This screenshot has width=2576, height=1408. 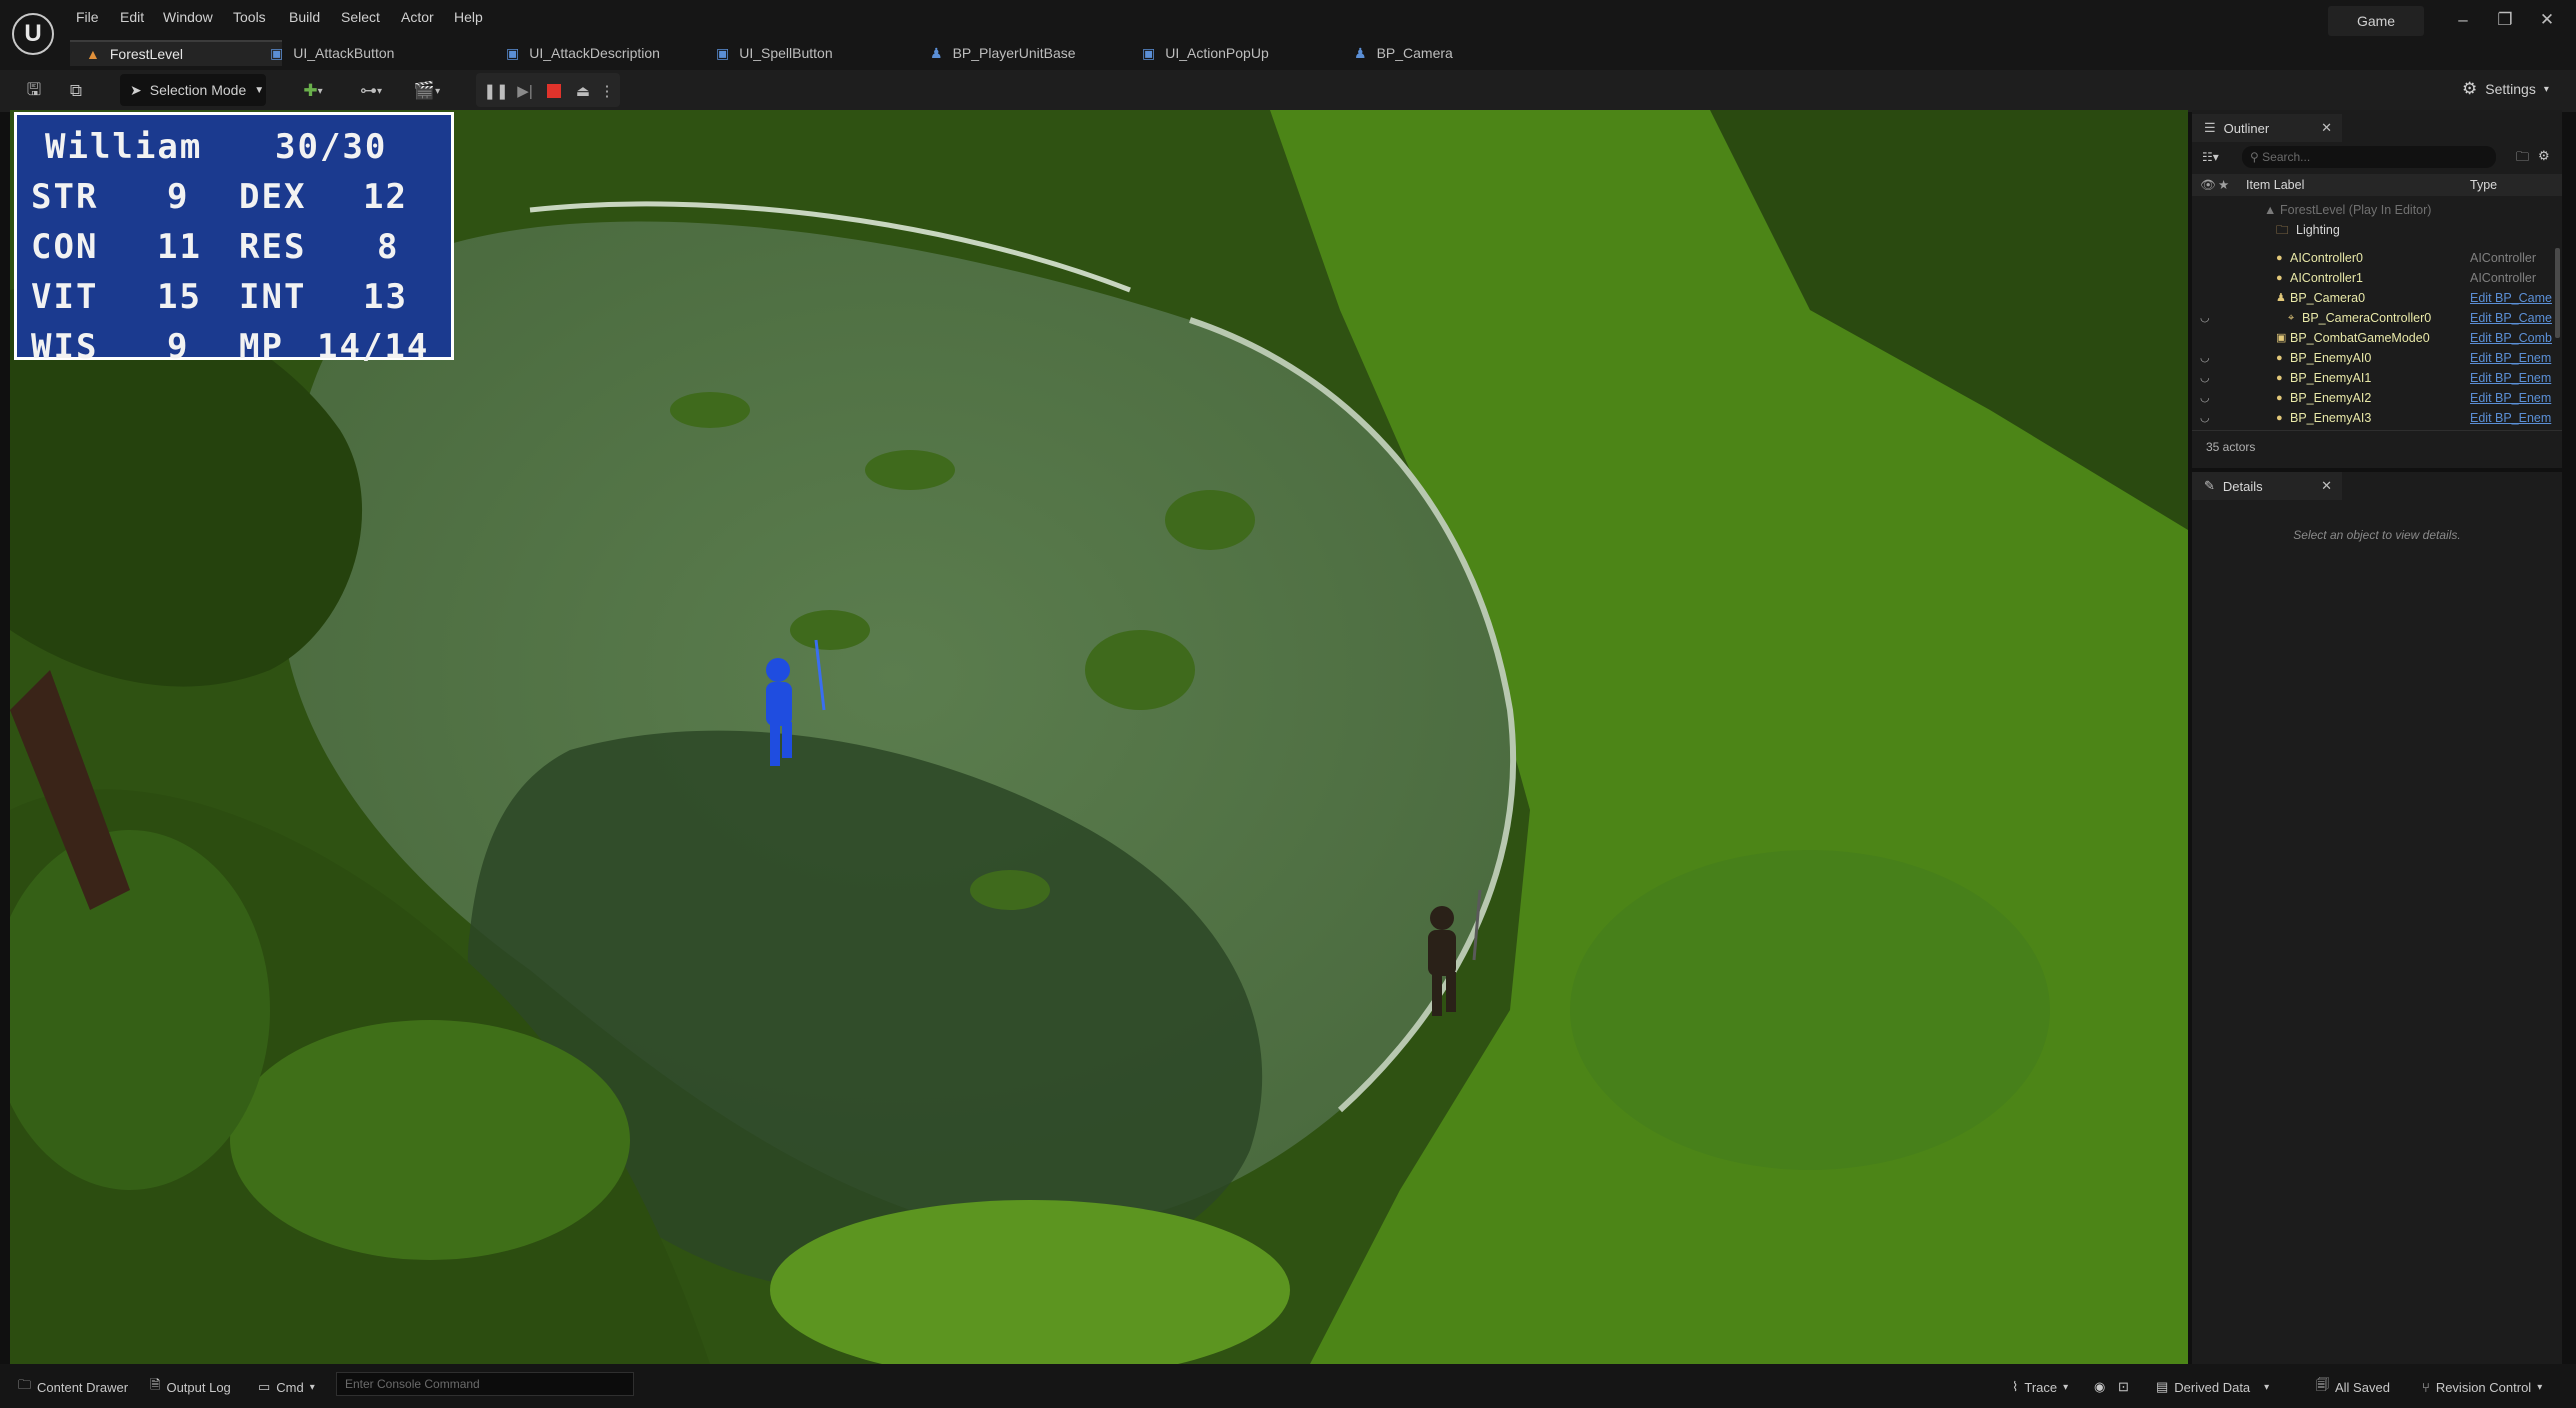 What do you see at coordinates (2557, 293) in the screenshot?
I see `scrollbar` at bounding box center [2557, 293].